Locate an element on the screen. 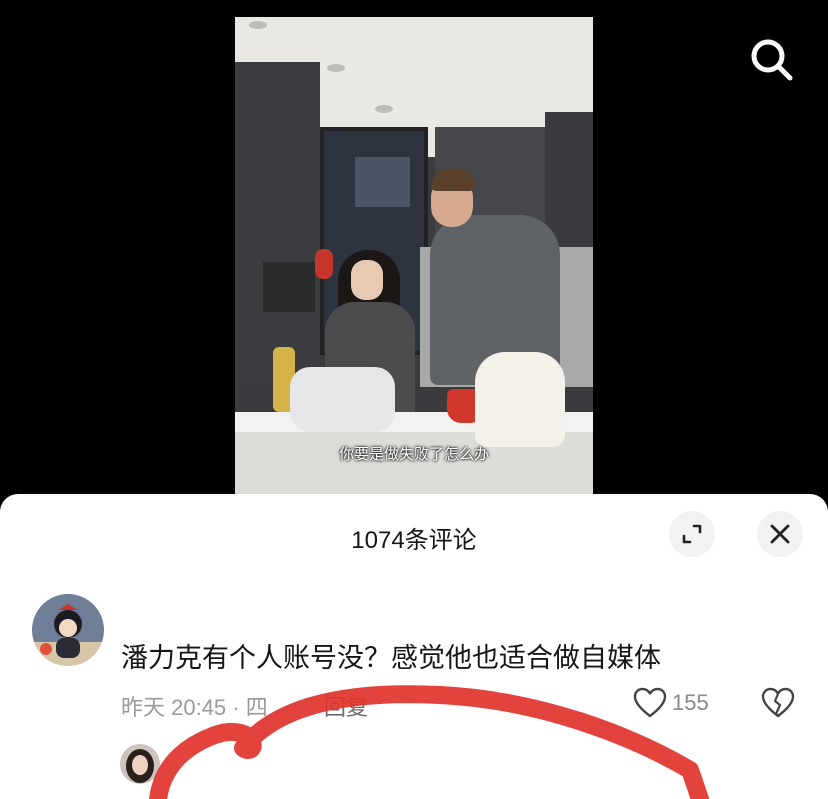 The width and height of the screenshot is (828, 799). avatar-photo is located at coordinates (140, 764).